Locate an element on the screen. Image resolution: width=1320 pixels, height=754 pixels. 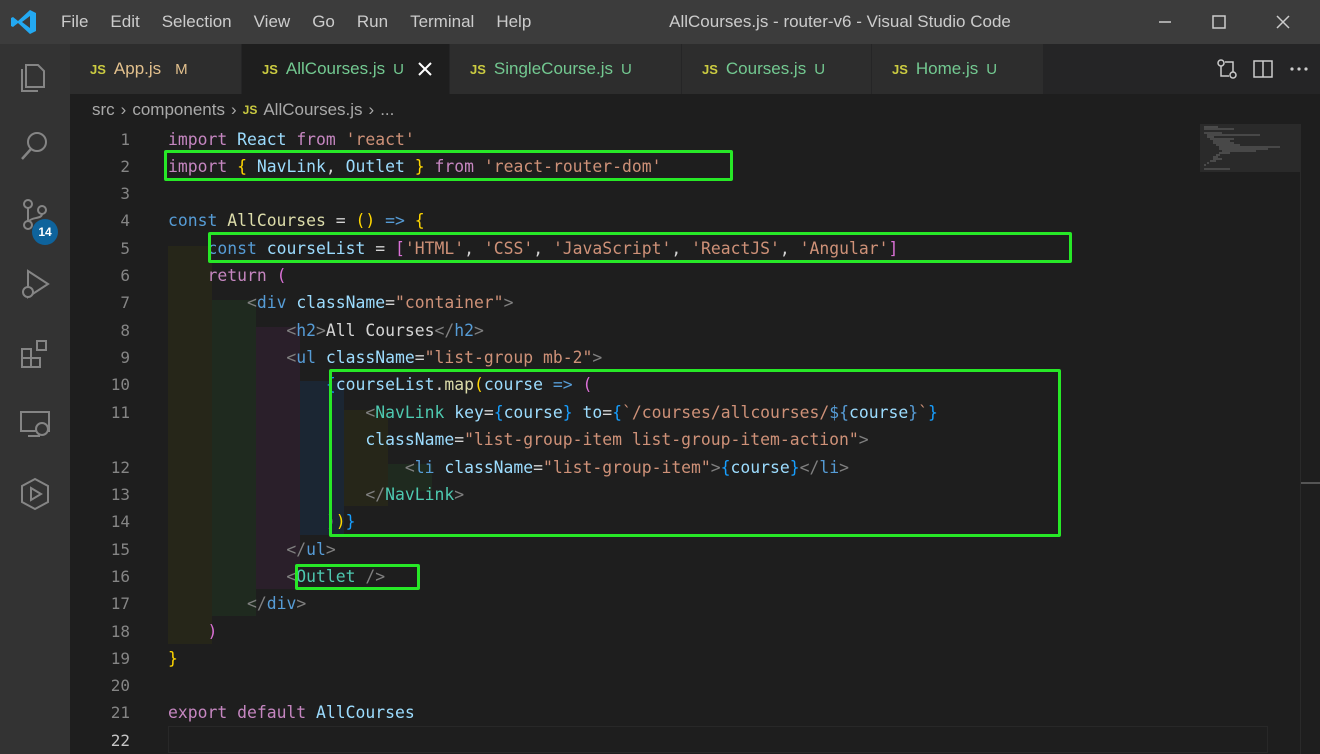
search-icon is located at coordinates (35, 146).